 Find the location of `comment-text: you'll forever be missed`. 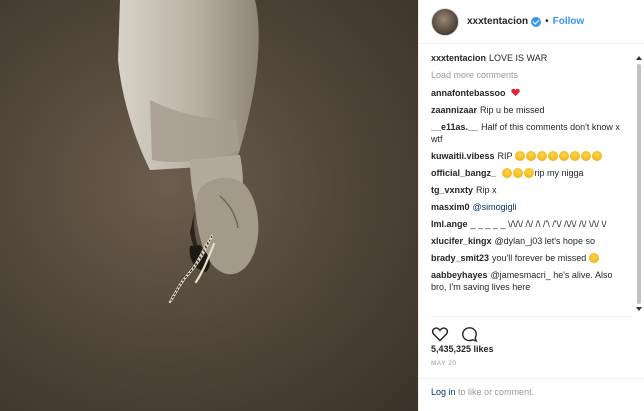

comment-text: you'll forever be missed is located at coordinates (539, 258).